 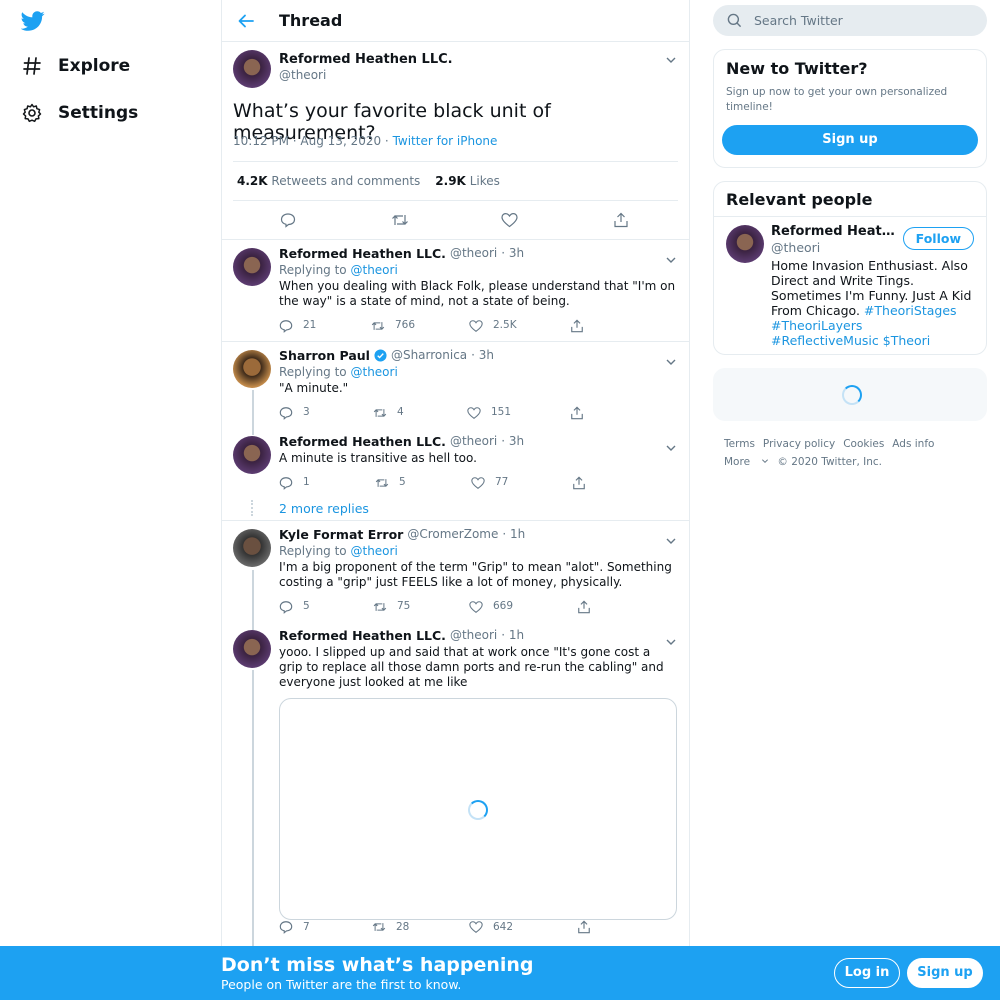 What do you see at coordinates (467, 181) in the screenshot?
I see `likes-stat: 2.9K Likes` at bounding box center [467, 181].